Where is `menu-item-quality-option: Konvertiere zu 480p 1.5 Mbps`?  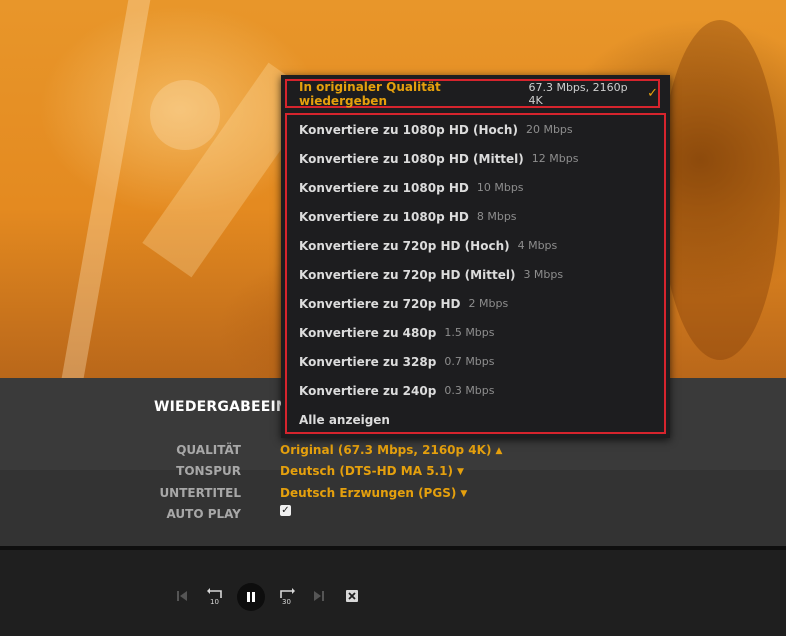
menu-item-quality-option: Konvertiere zu 480p 1.5 Mbps is located at coordinates (397, 332).